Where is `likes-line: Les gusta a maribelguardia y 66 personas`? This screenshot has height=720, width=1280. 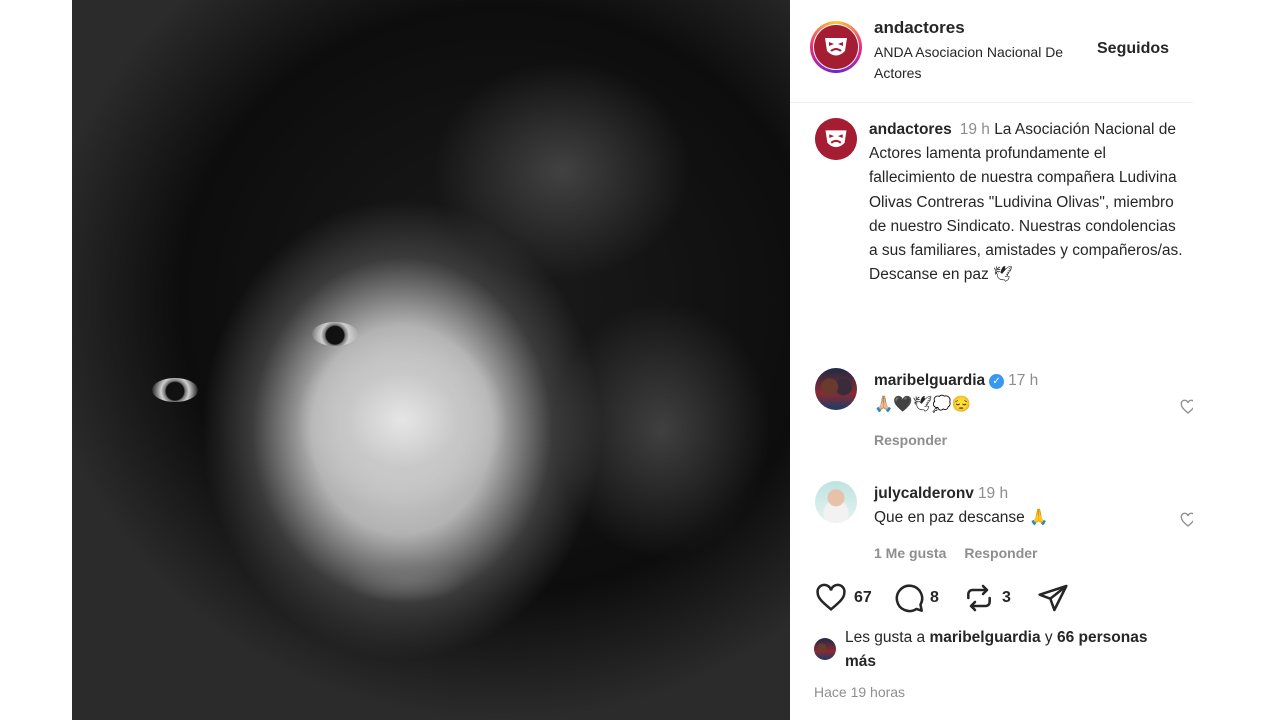
likes-line: Les gusta a maribelguardia y 66 personas is located at coordinates (996, 638).